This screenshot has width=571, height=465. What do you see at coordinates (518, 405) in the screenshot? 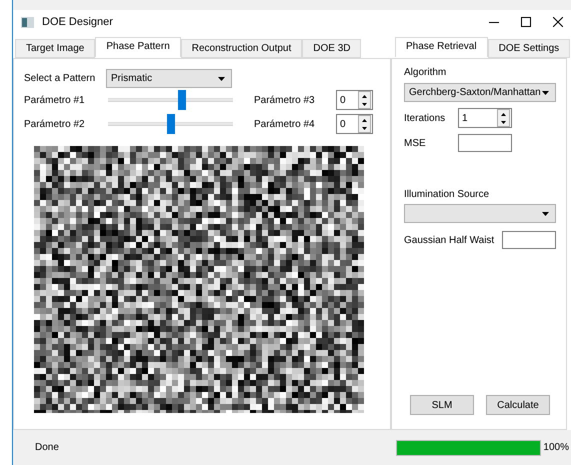
I see `action-button: Calculate` at bounding box center [518, 405].